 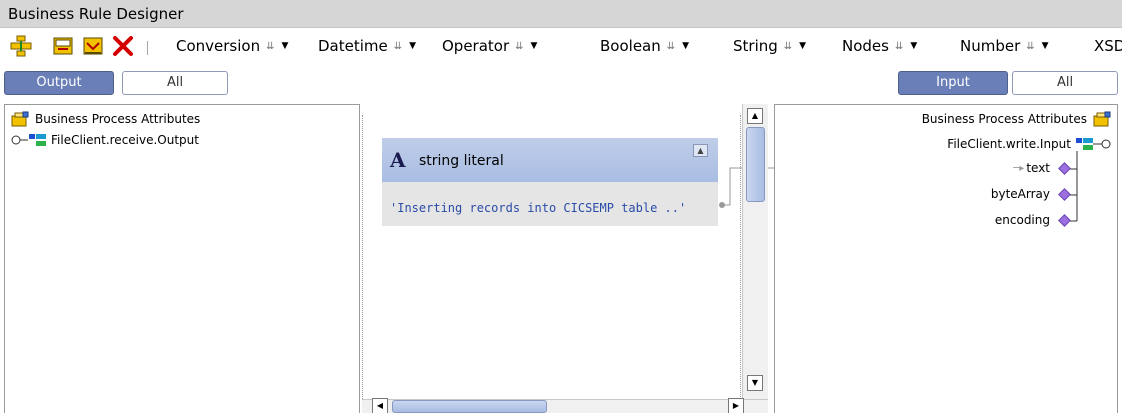 I want to click on window-title: Business Rule Designer, so click(x=96, y=14).